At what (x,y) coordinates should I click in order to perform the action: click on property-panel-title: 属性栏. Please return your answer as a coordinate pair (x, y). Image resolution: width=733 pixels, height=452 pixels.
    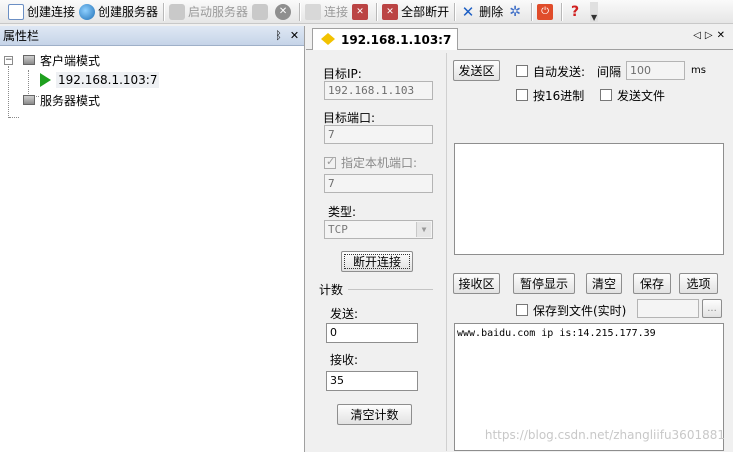
    Looking at the image, I should click on (21, 36).